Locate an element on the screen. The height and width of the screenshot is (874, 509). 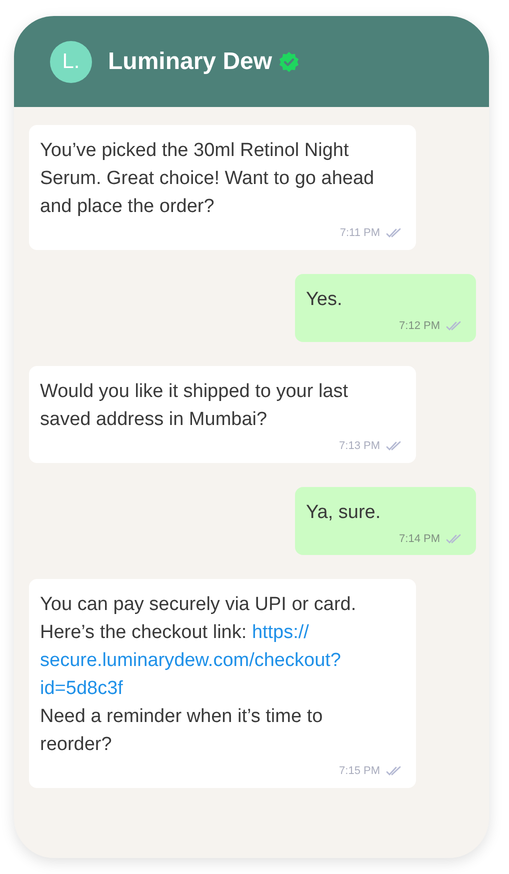
message-time: 7:11 PM is located at coordinates (360, 233).